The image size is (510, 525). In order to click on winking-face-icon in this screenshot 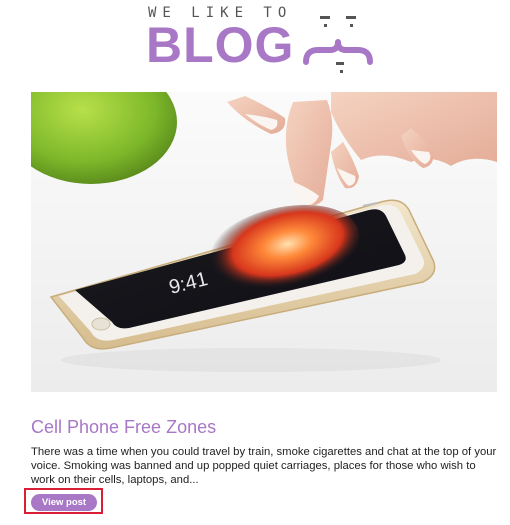, I will do `click(338, 44)`.